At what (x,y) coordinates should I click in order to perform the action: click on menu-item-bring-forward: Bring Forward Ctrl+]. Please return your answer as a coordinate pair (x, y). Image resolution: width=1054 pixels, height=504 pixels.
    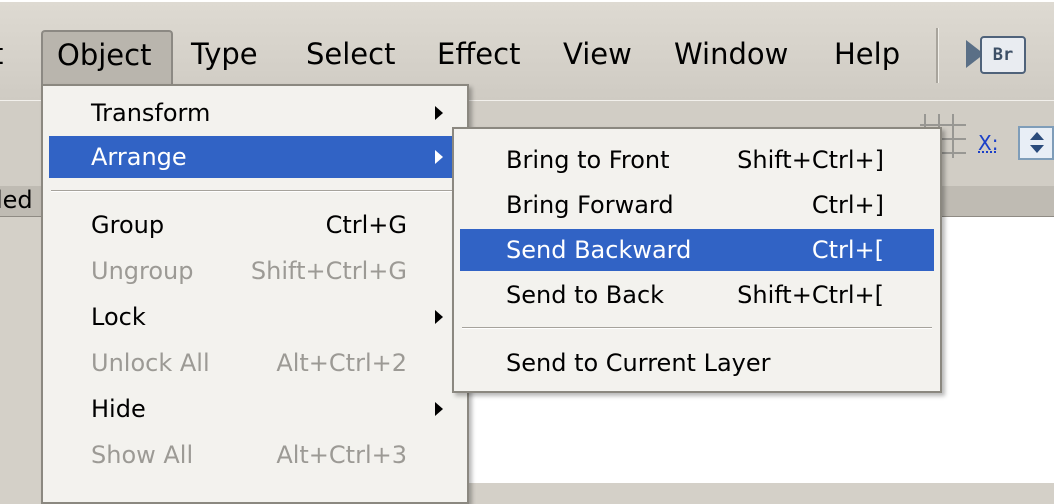
    Looking at the image, I should click on (697, 205).